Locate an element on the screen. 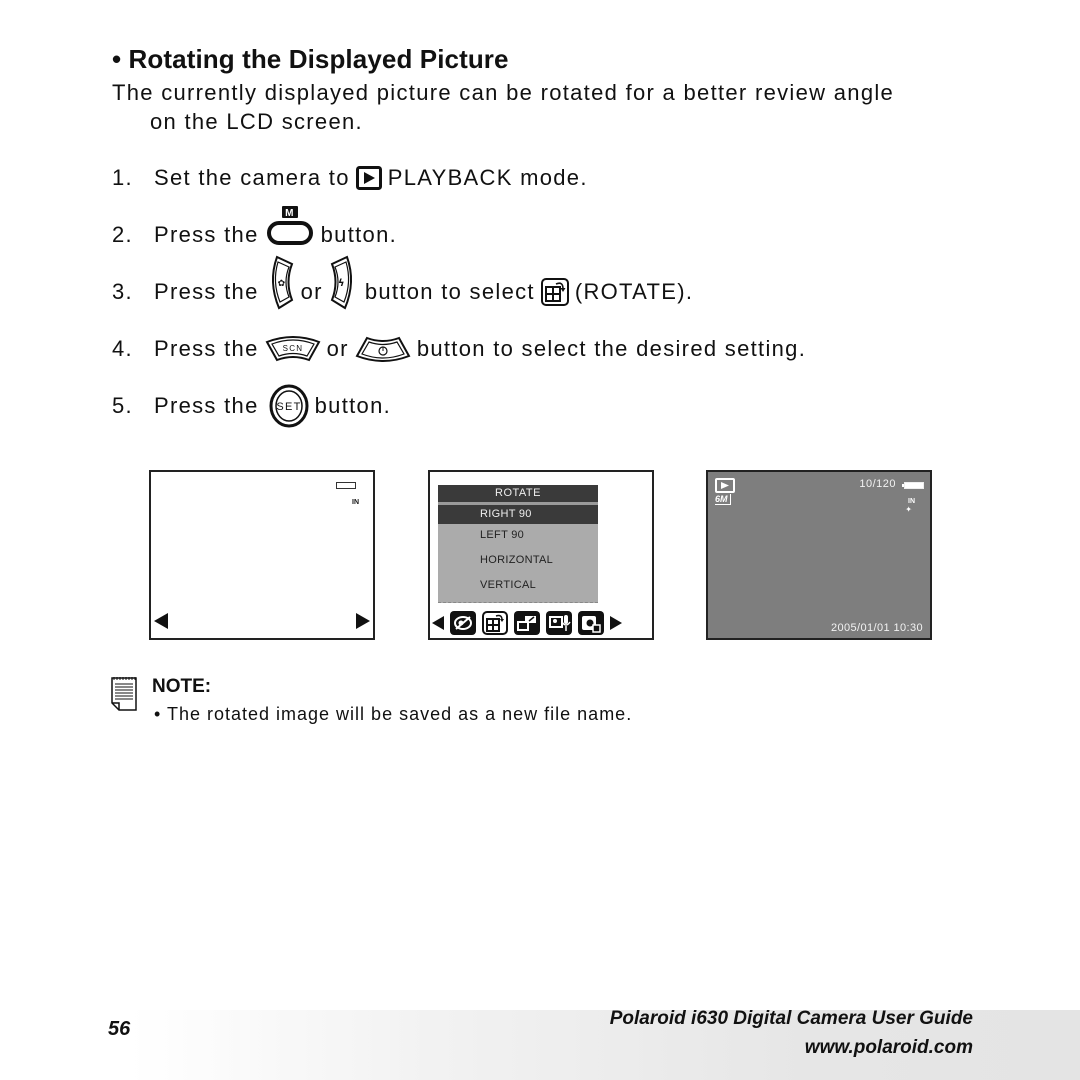  menu-option-left-90: LEFT 90 is located at coordinates (518, 536).